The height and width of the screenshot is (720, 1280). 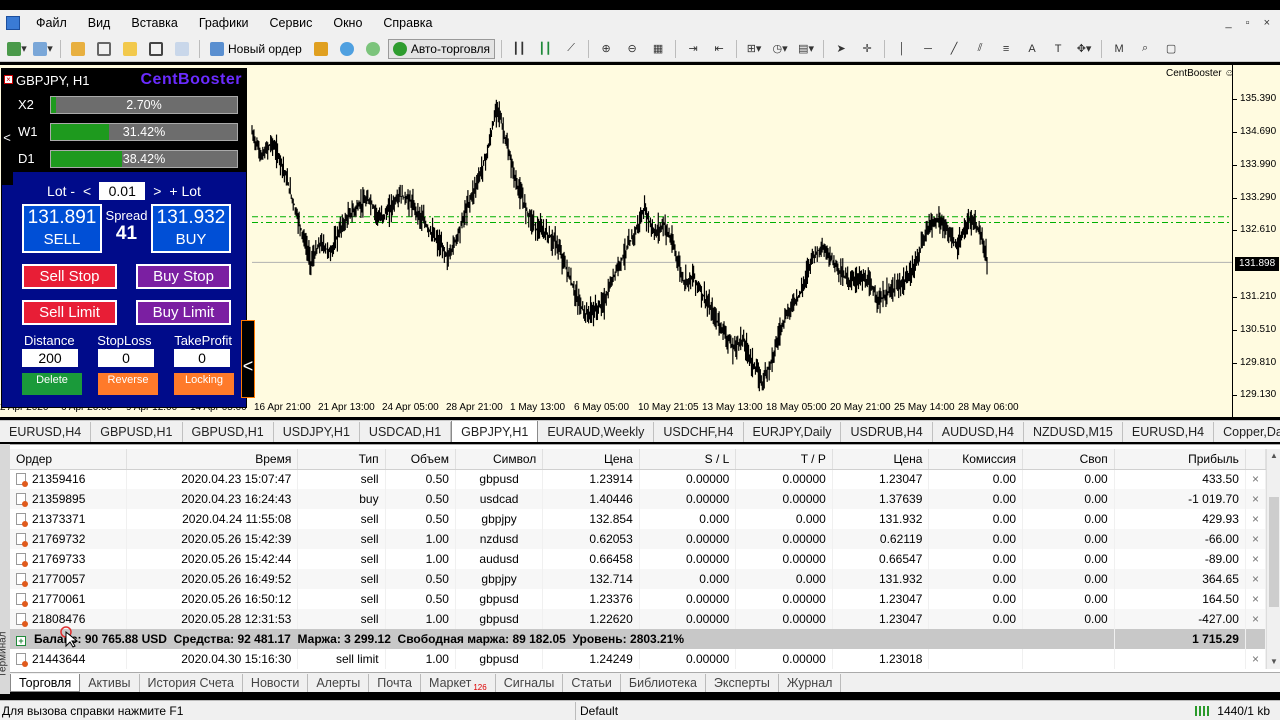 I want to click on line-chart-icon: ⟋, so click(x=571, y=49).